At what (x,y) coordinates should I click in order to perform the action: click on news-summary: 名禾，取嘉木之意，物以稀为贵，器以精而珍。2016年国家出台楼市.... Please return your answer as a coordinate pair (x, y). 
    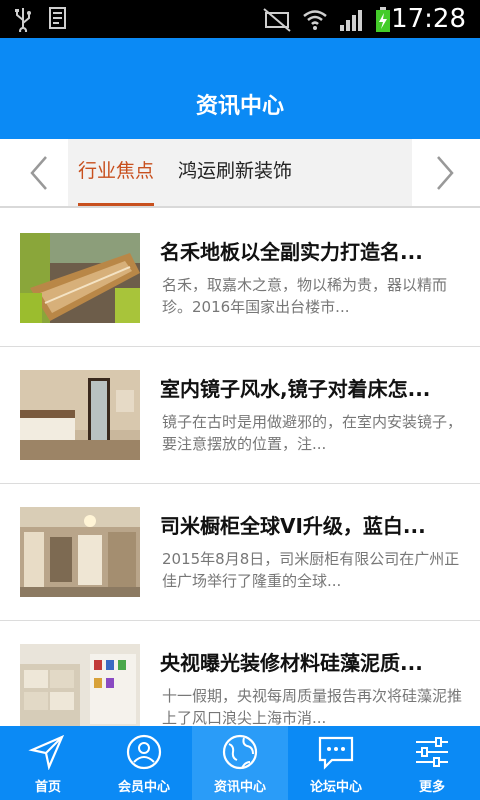
    Looking at the image, I should click on (305, 296).